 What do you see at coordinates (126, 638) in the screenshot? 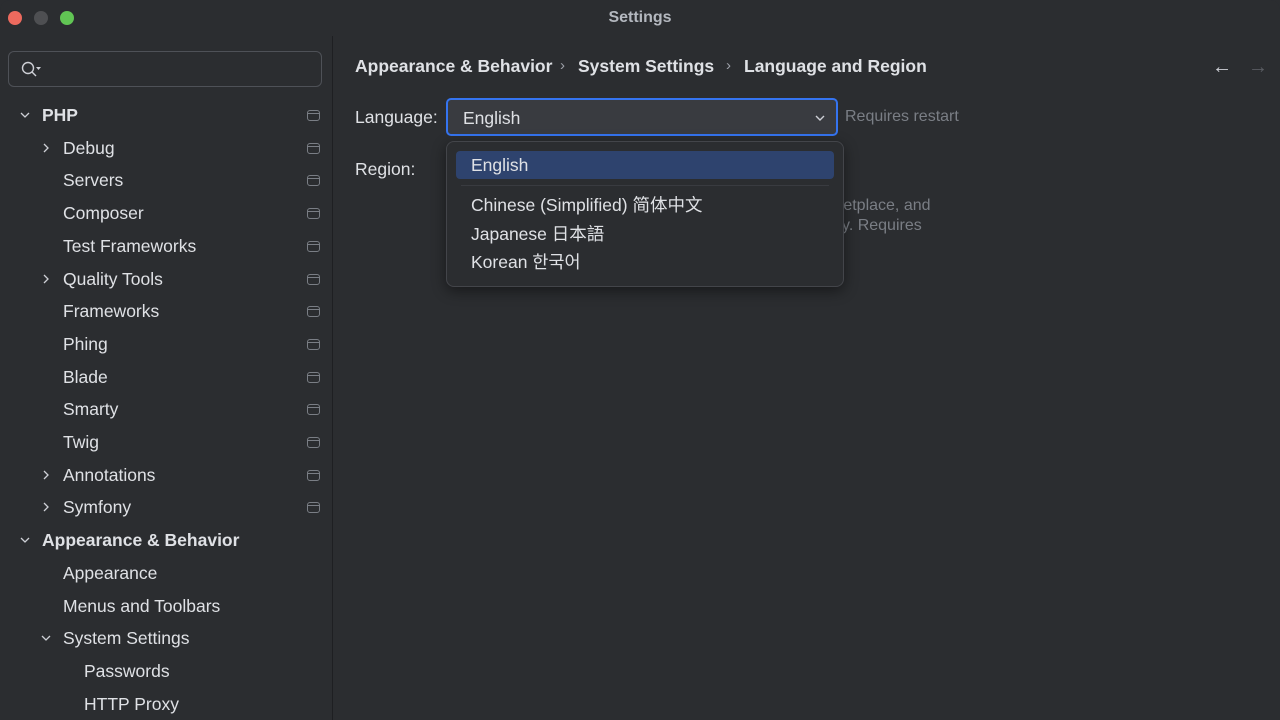
I see `sidebar-item-label: System Settings` at bounding box center [126, 638].